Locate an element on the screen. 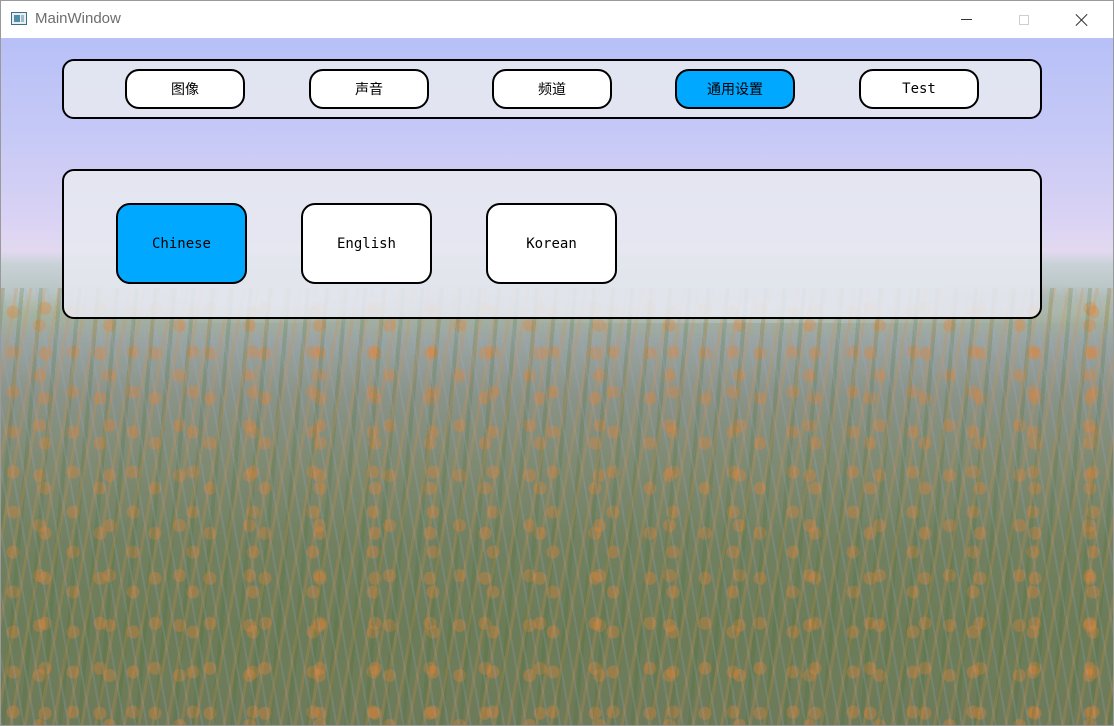 The width and height of the screenshot is (1114, 726). close-button is located at coordinates (1082, 19).